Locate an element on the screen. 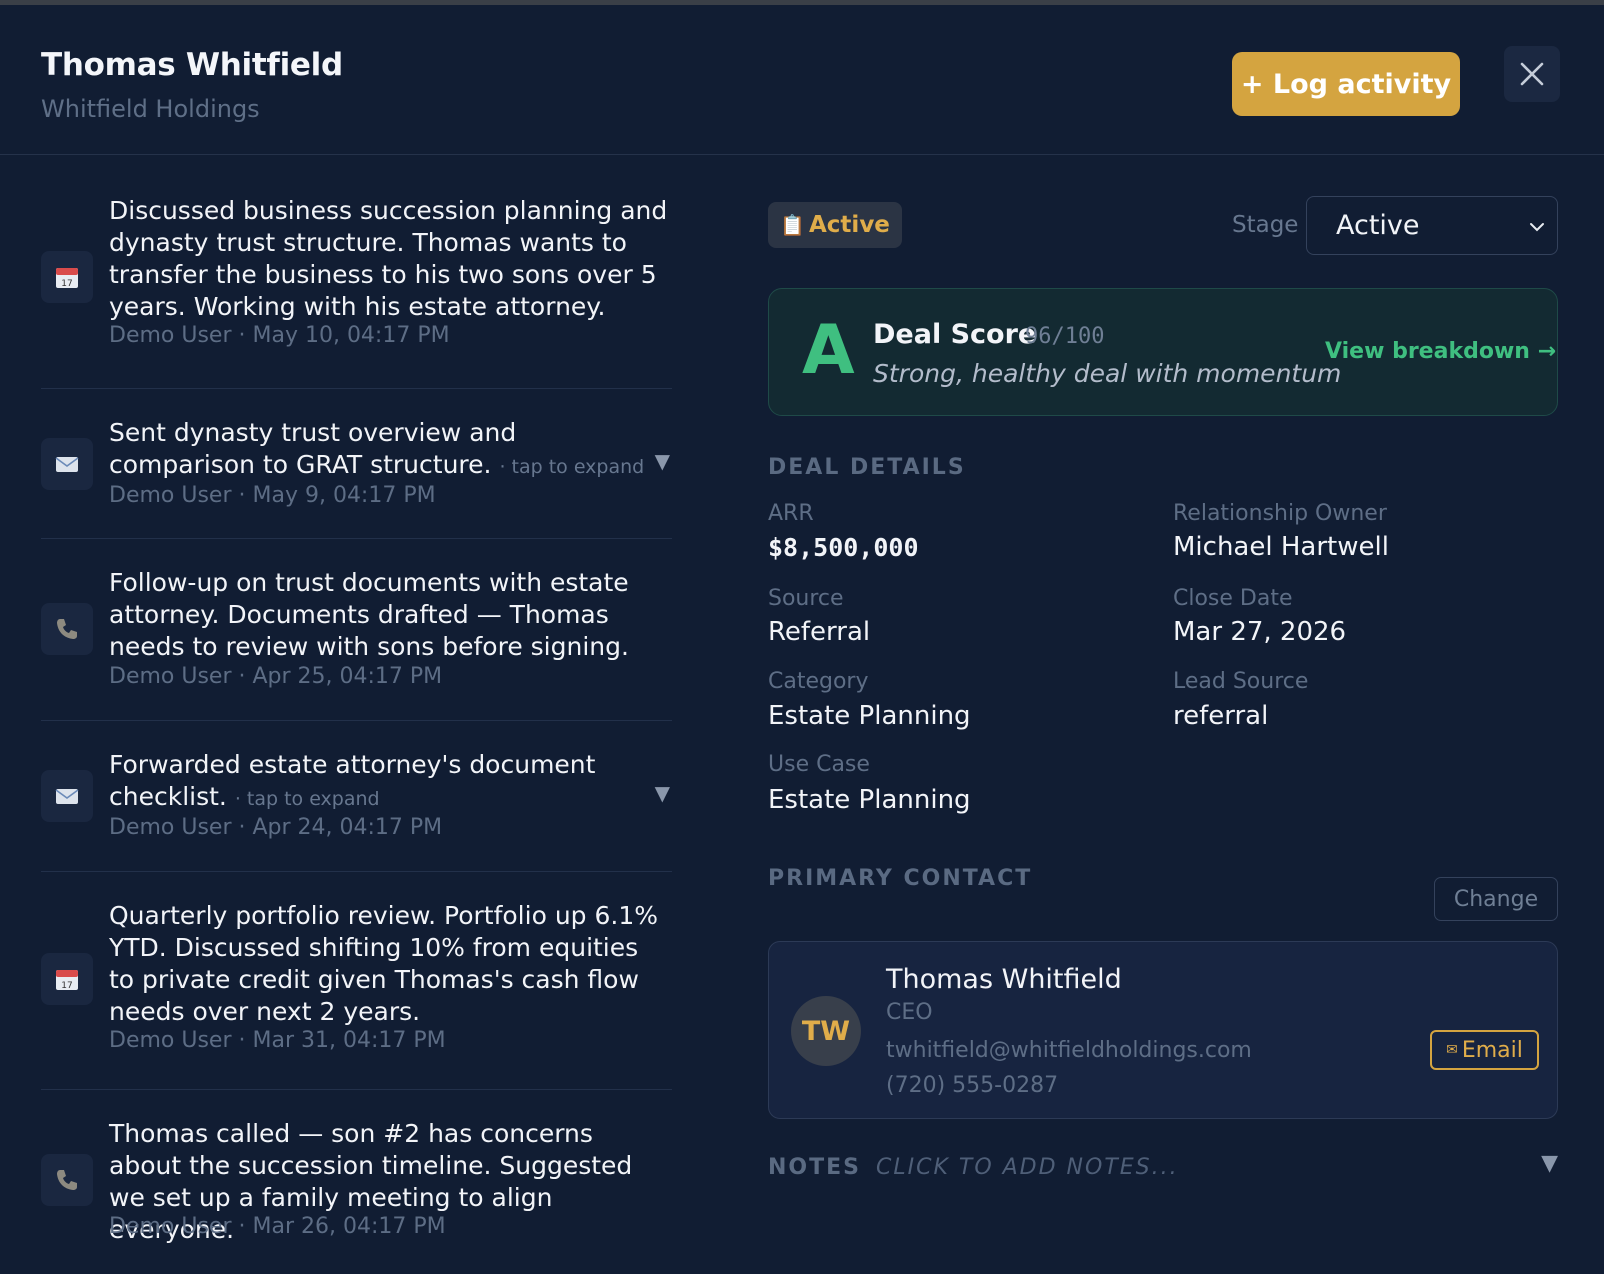 Image resolution: width=1604 pixels, height=1274 pixels. relationship-owner-label: Relationship Owner is located at coordinates (1280, 513).